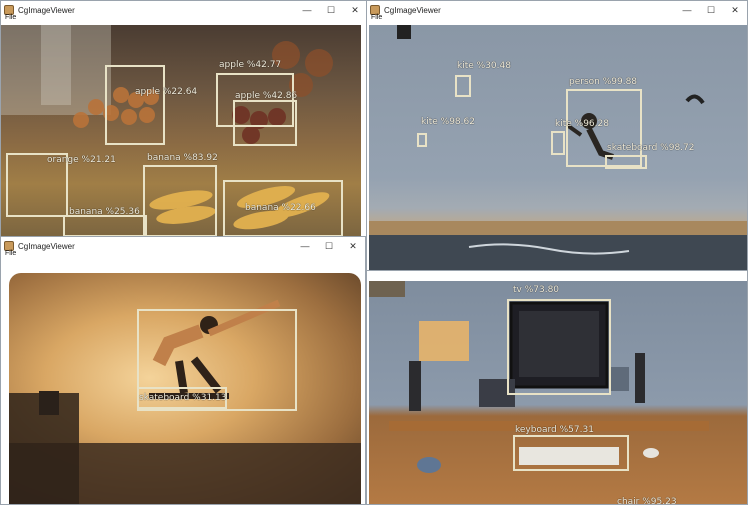  What do you see at coordinates (484, 66) in the screenshot?
I see `detection-label: kite %30.48` at bounding box center [484, 66].